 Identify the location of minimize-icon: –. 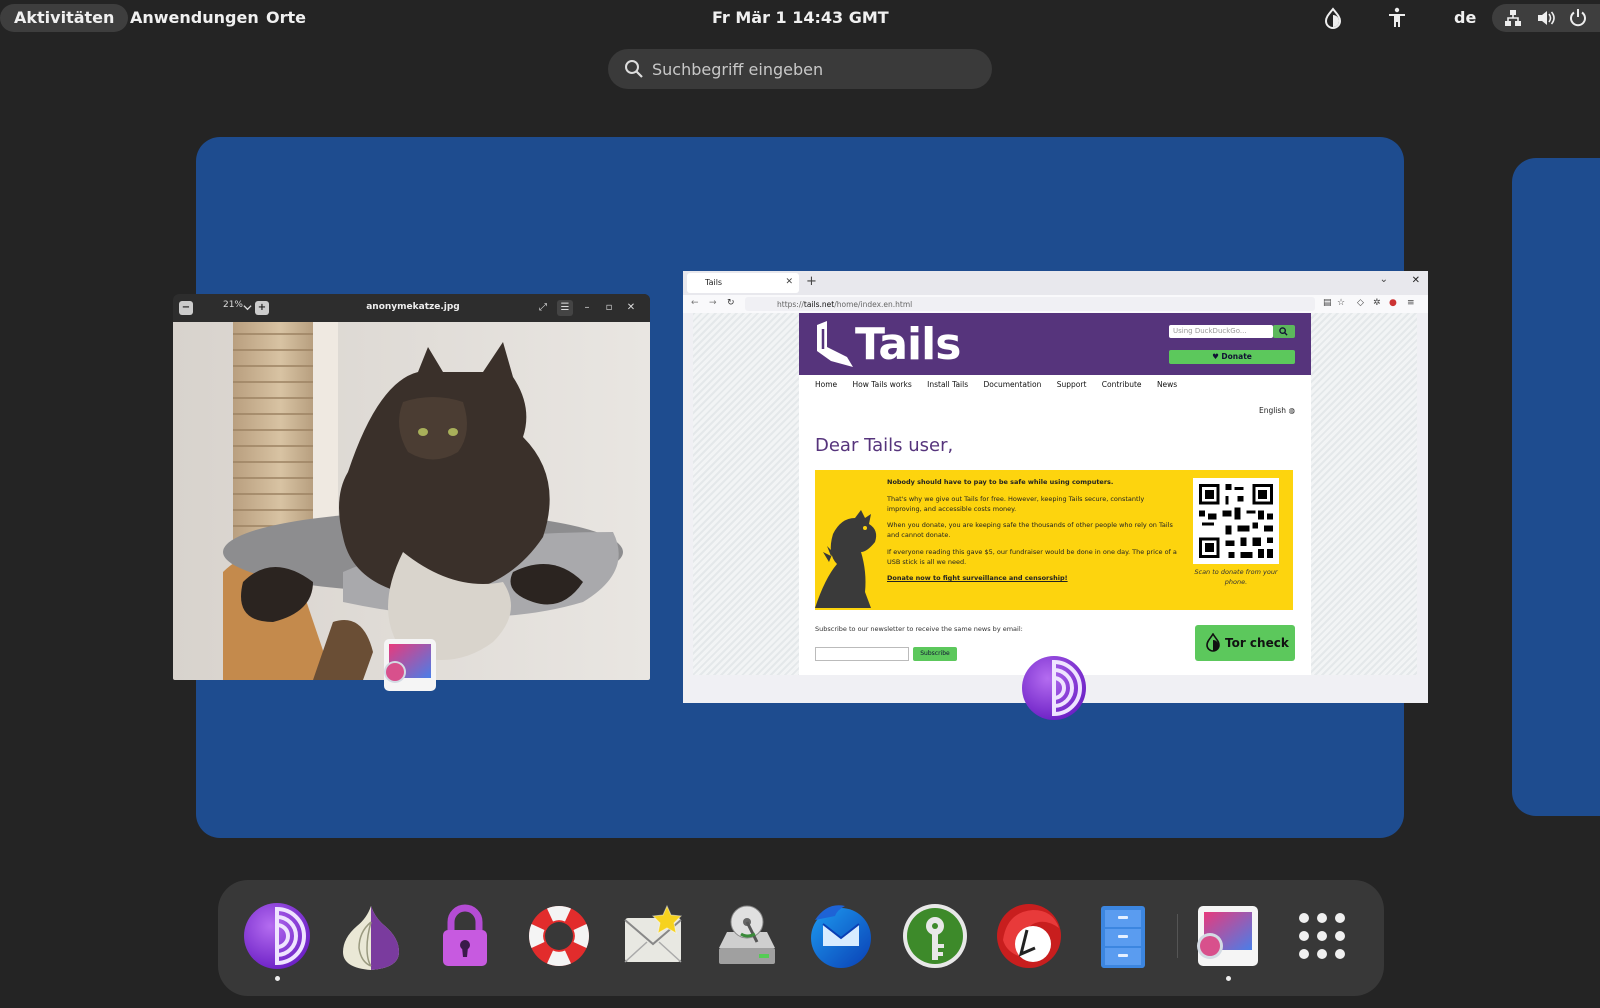
(587, 308).